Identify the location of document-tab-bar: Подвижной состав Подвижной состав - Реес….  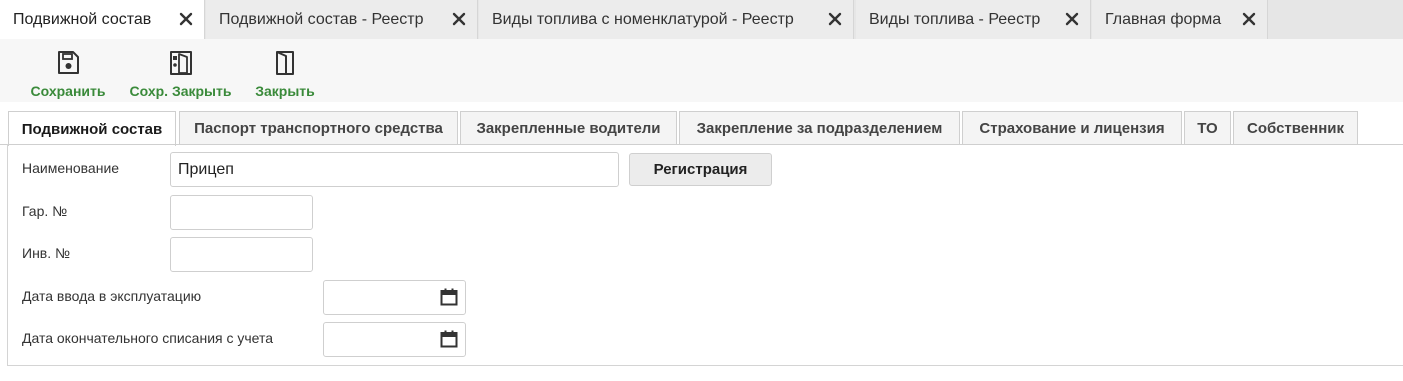
(701, 19).